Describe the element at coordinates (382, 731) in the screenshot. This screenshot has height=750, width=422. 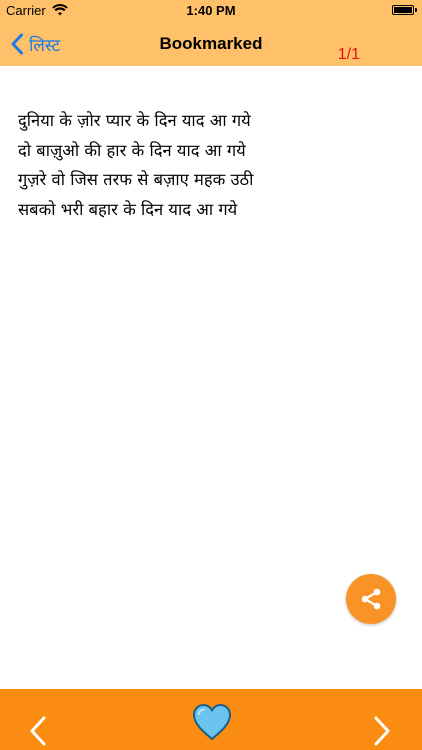
I see `next-button` at that location.